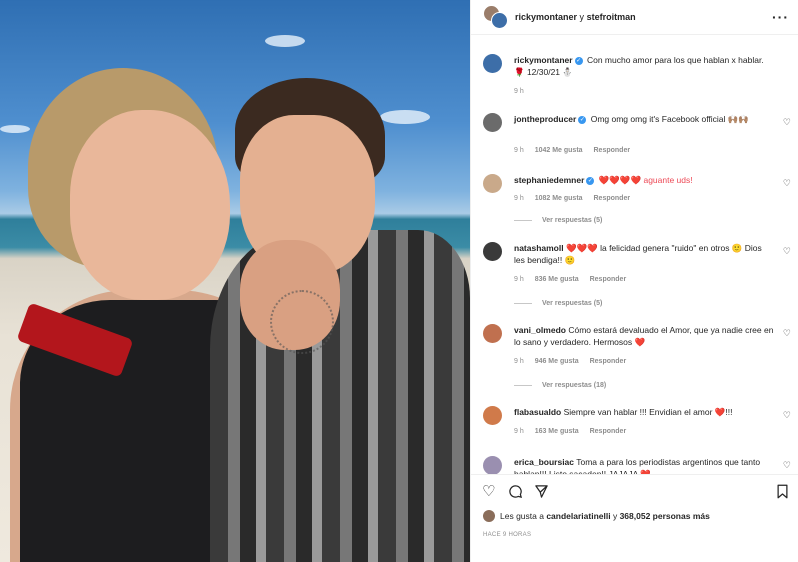 This screenshot has width=798, height=562. I want to click on comment-username: erica_boursiac, so click(544, 462).